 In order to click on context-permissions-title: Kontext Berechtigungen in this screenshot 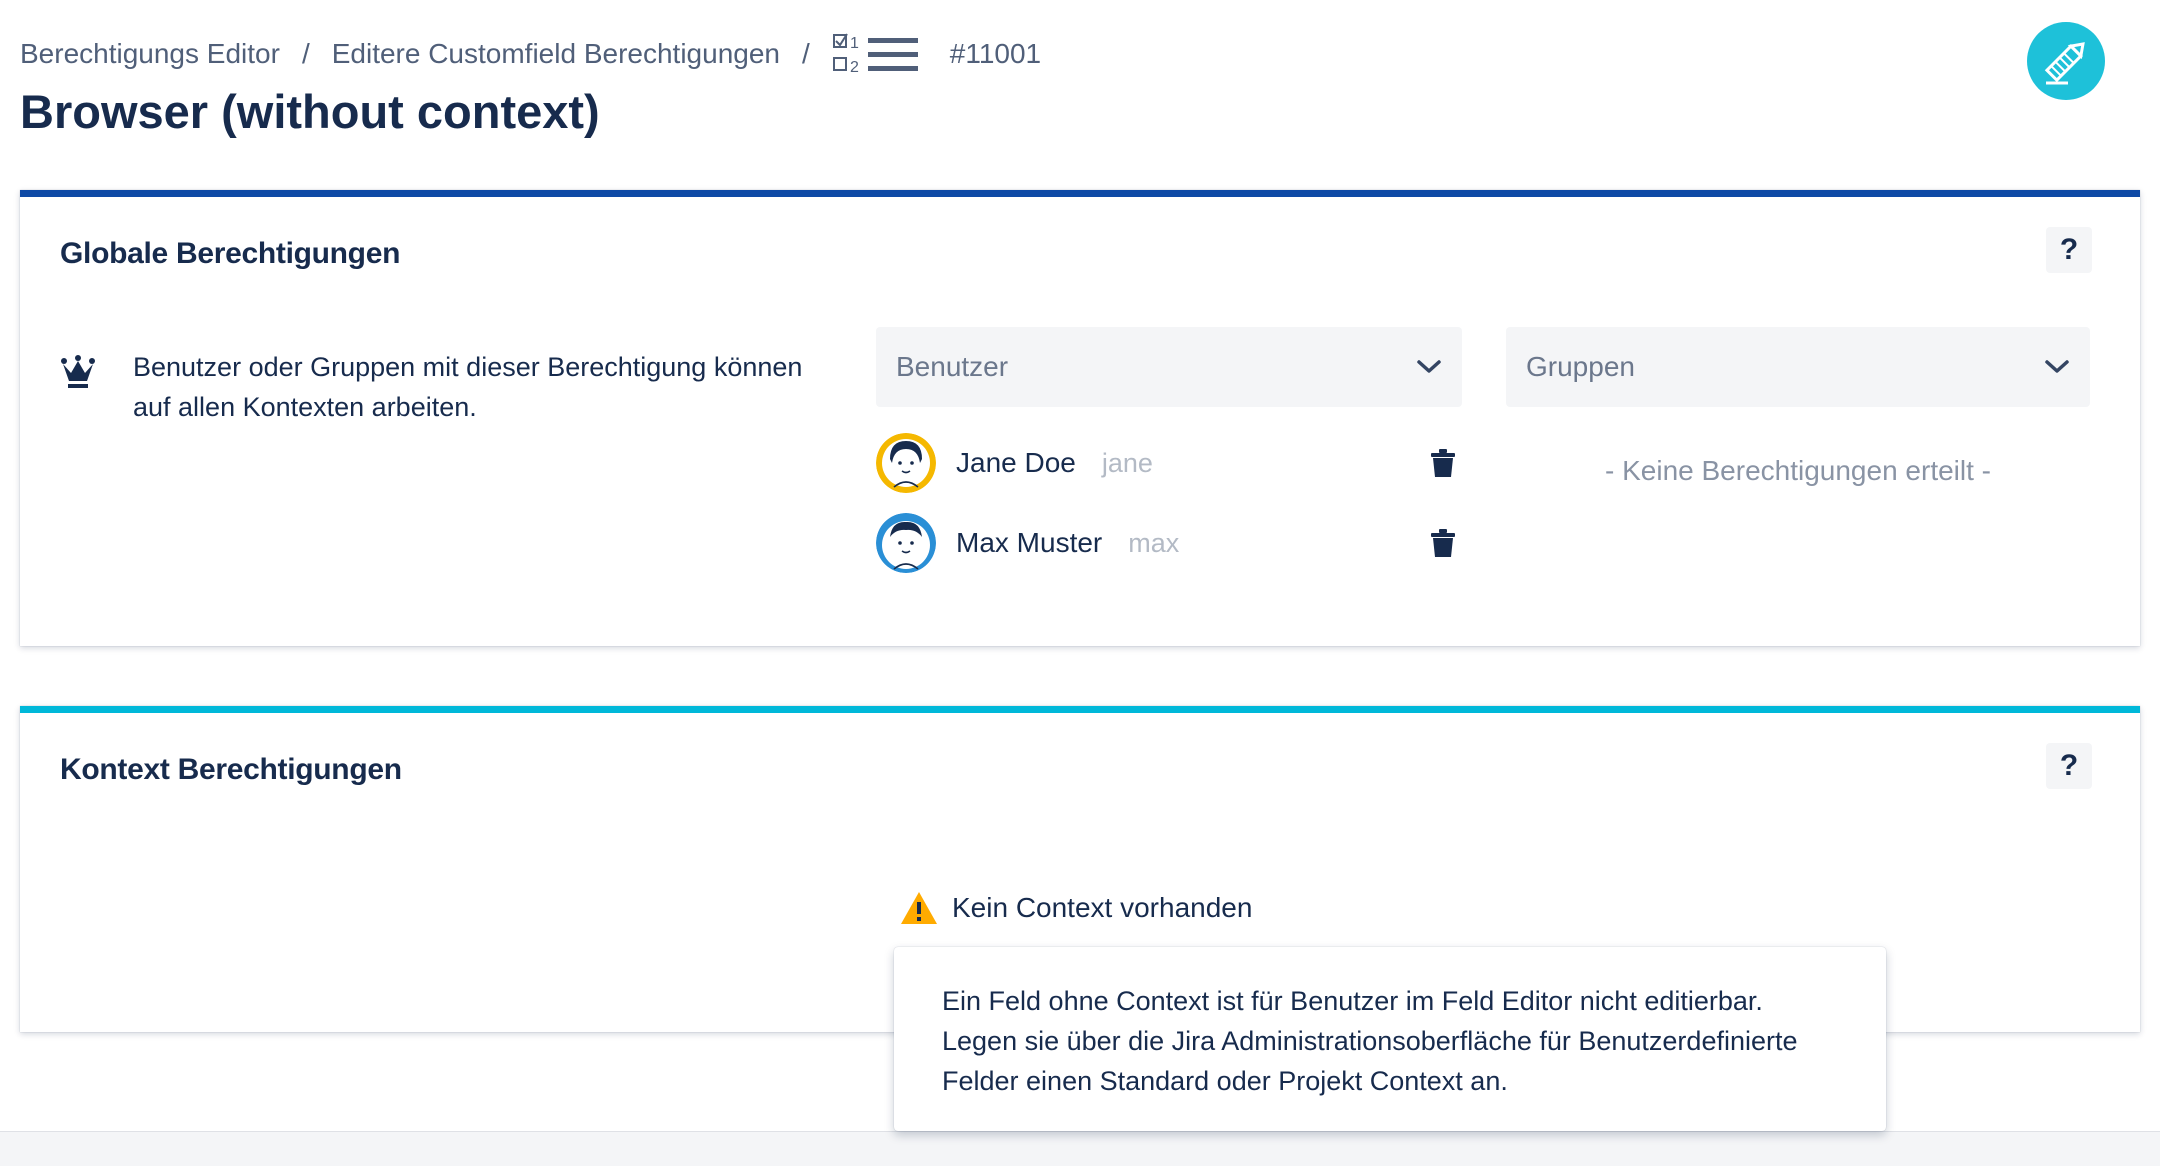, I will do `click(231, 769)`.